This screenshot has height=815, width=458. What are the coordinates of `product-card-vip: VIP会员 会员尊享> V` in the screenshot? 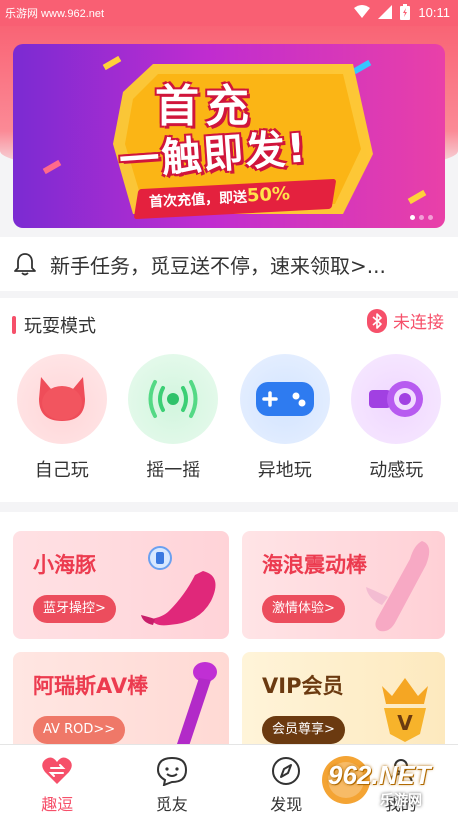 It's located at (343, 702).